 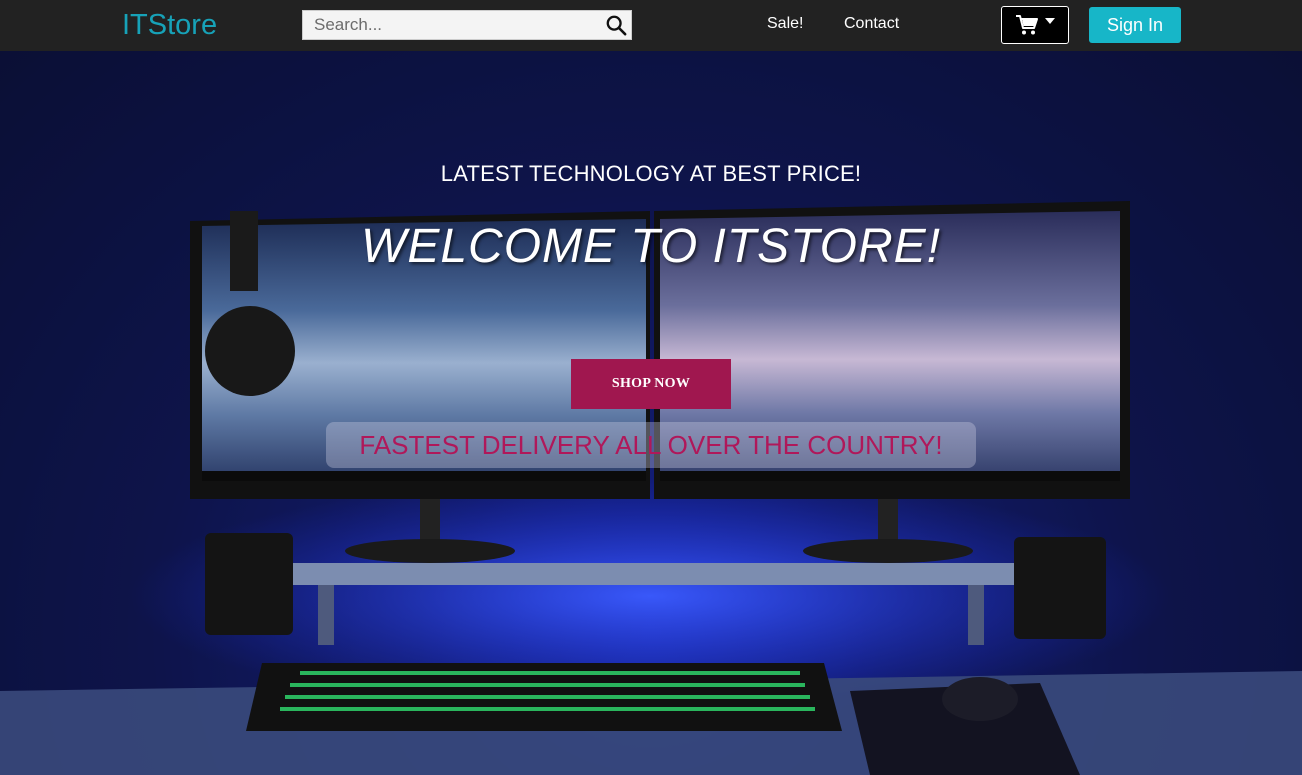 I want to click on hero-tagline: LATEST TECHNOLOGY AT BEST PRICE!, so click(x=651, y=173).